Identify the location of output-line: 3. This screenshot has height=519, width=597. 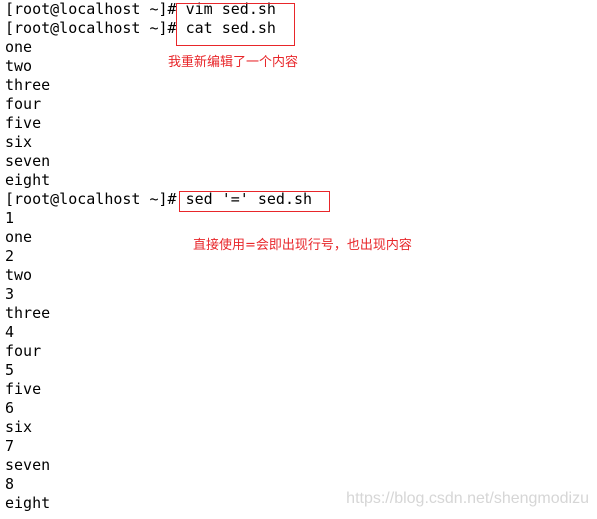
(10, 294).